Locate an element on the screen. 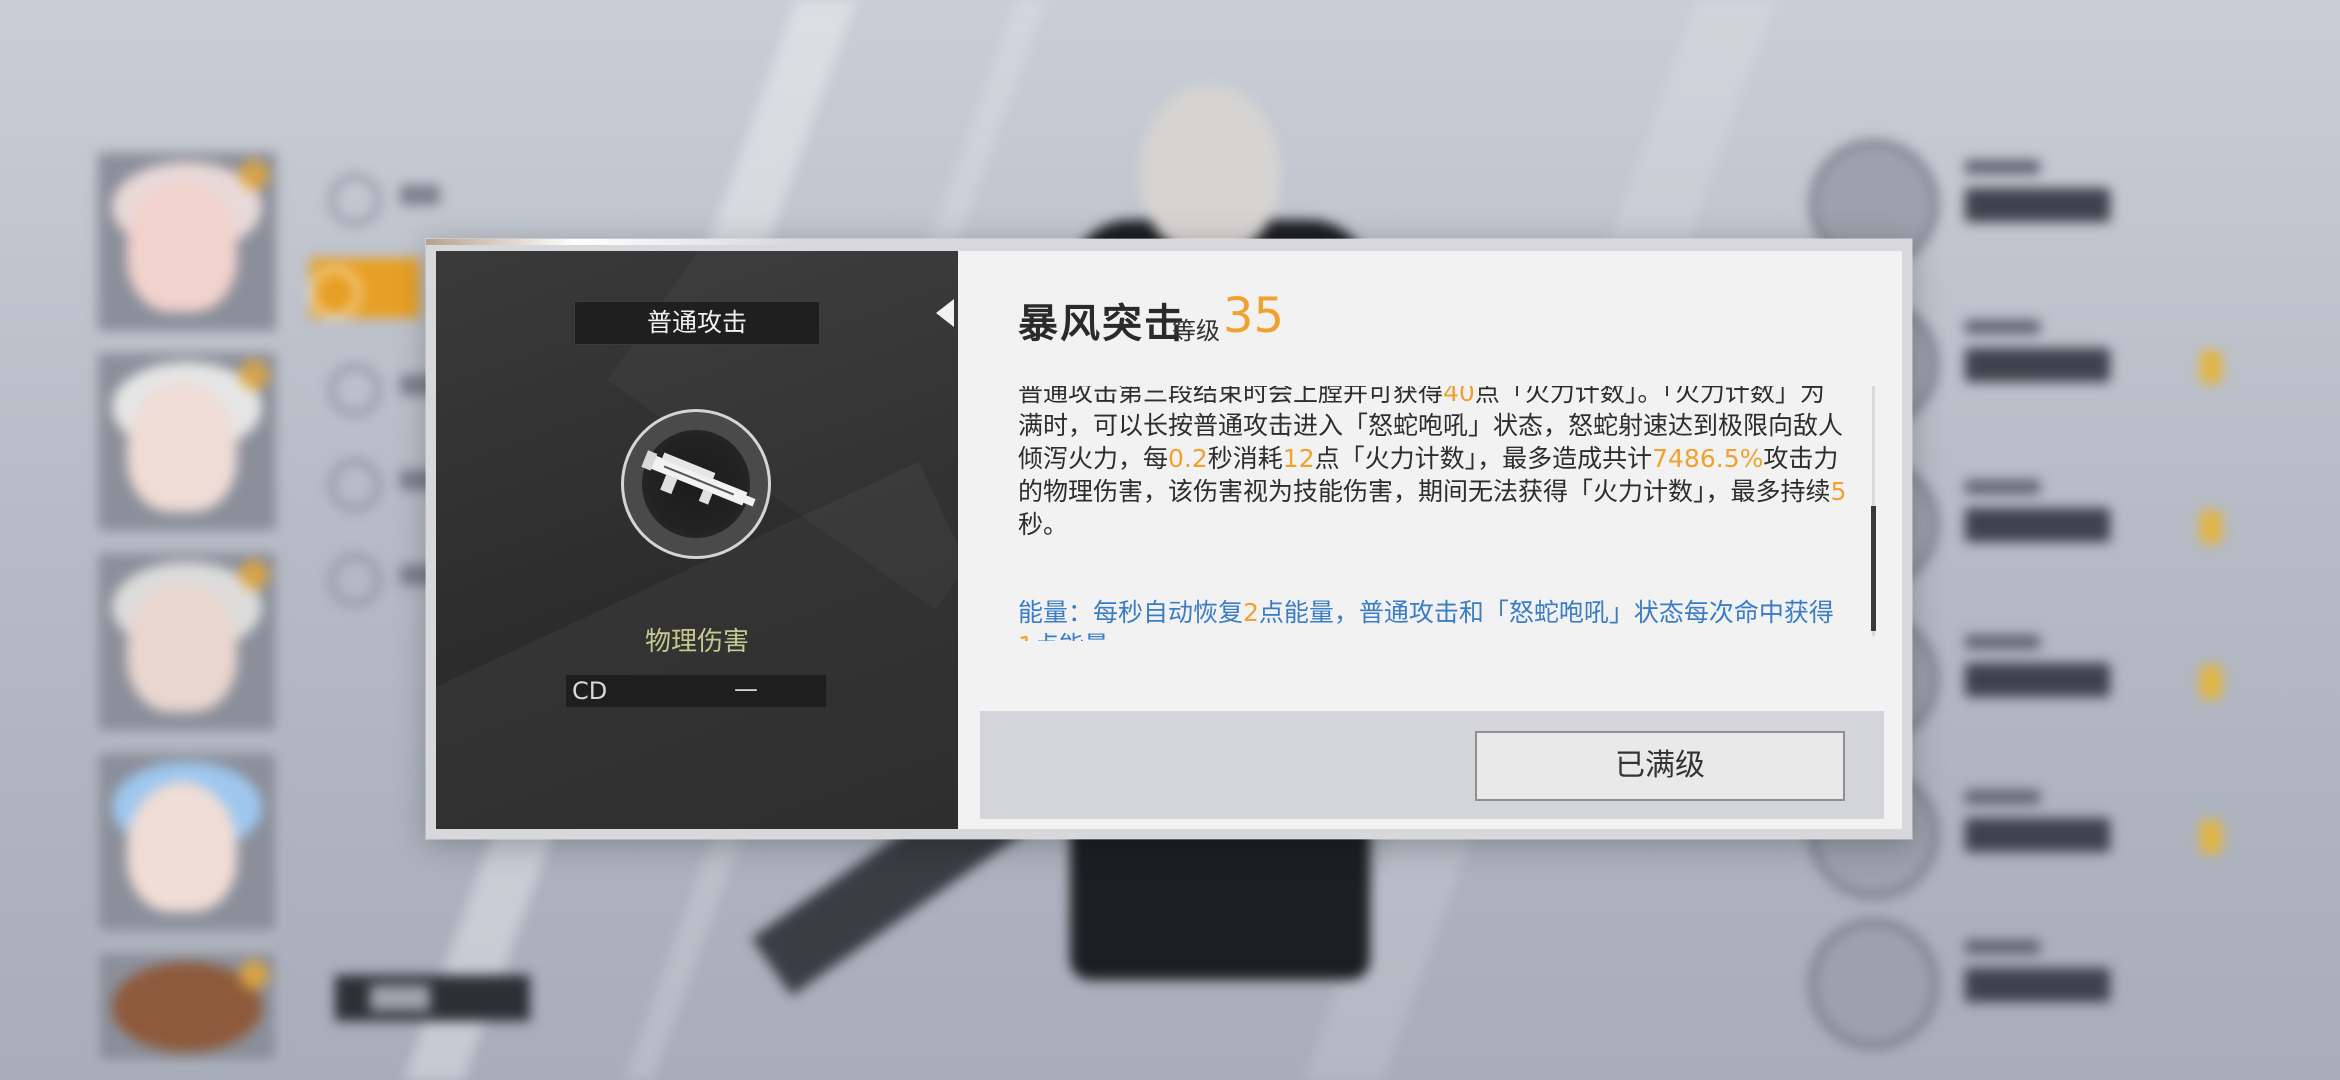 This screenshot has width=2340, height=1080. panel-pointer is located at coordinates (945, 313).